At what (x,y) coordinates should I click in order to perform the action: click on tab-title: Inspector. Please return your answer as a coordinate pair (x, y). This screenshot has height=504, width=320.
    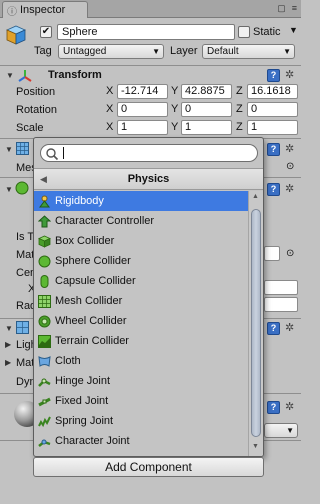
    Looking at the image, I should click on (43, 10).